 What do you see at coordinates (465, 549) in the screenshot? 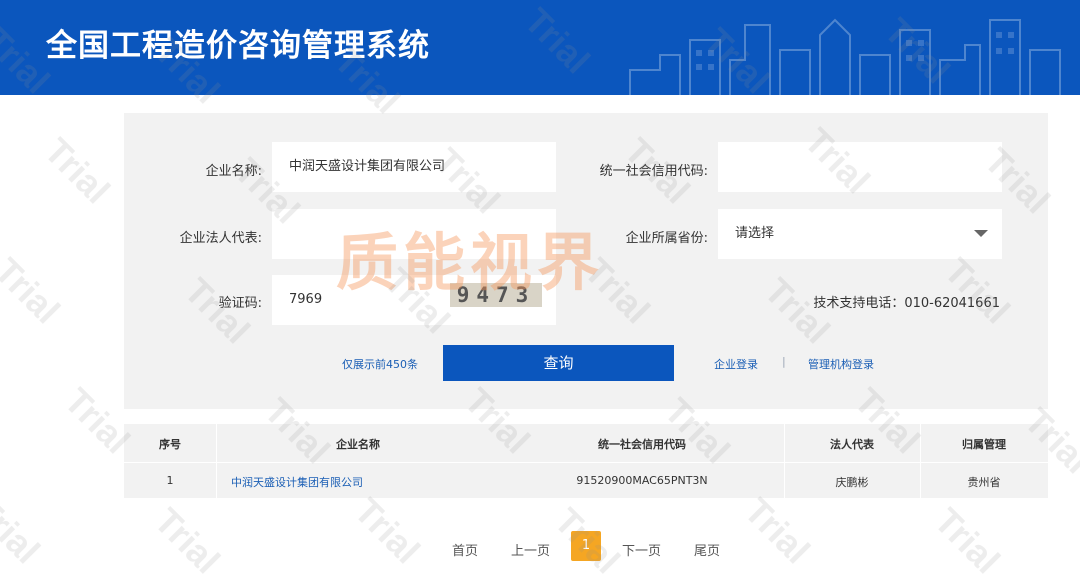
I see `first-page-button: 首页` at bounding box center [465, 549].